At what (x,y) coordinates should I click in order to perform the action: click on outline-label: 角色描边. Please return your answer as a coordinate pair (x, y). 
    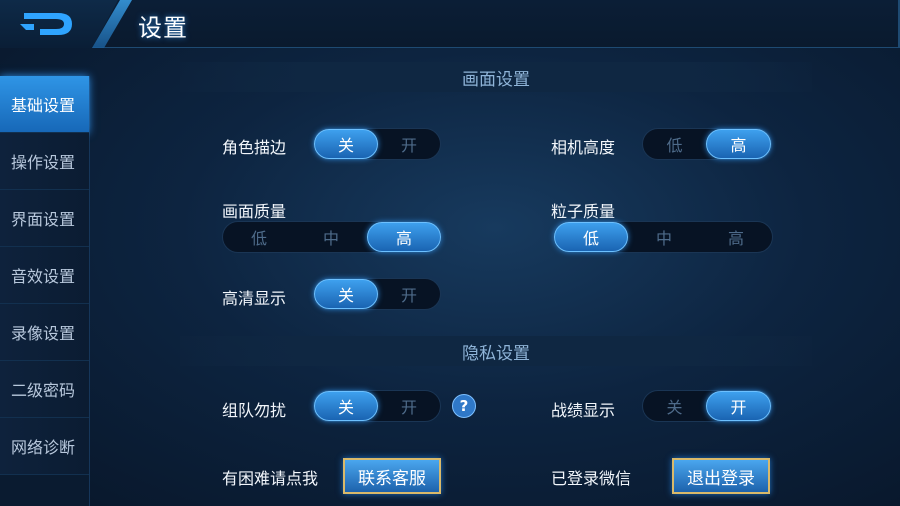
    Looking at the image, I should click on (254, 147).